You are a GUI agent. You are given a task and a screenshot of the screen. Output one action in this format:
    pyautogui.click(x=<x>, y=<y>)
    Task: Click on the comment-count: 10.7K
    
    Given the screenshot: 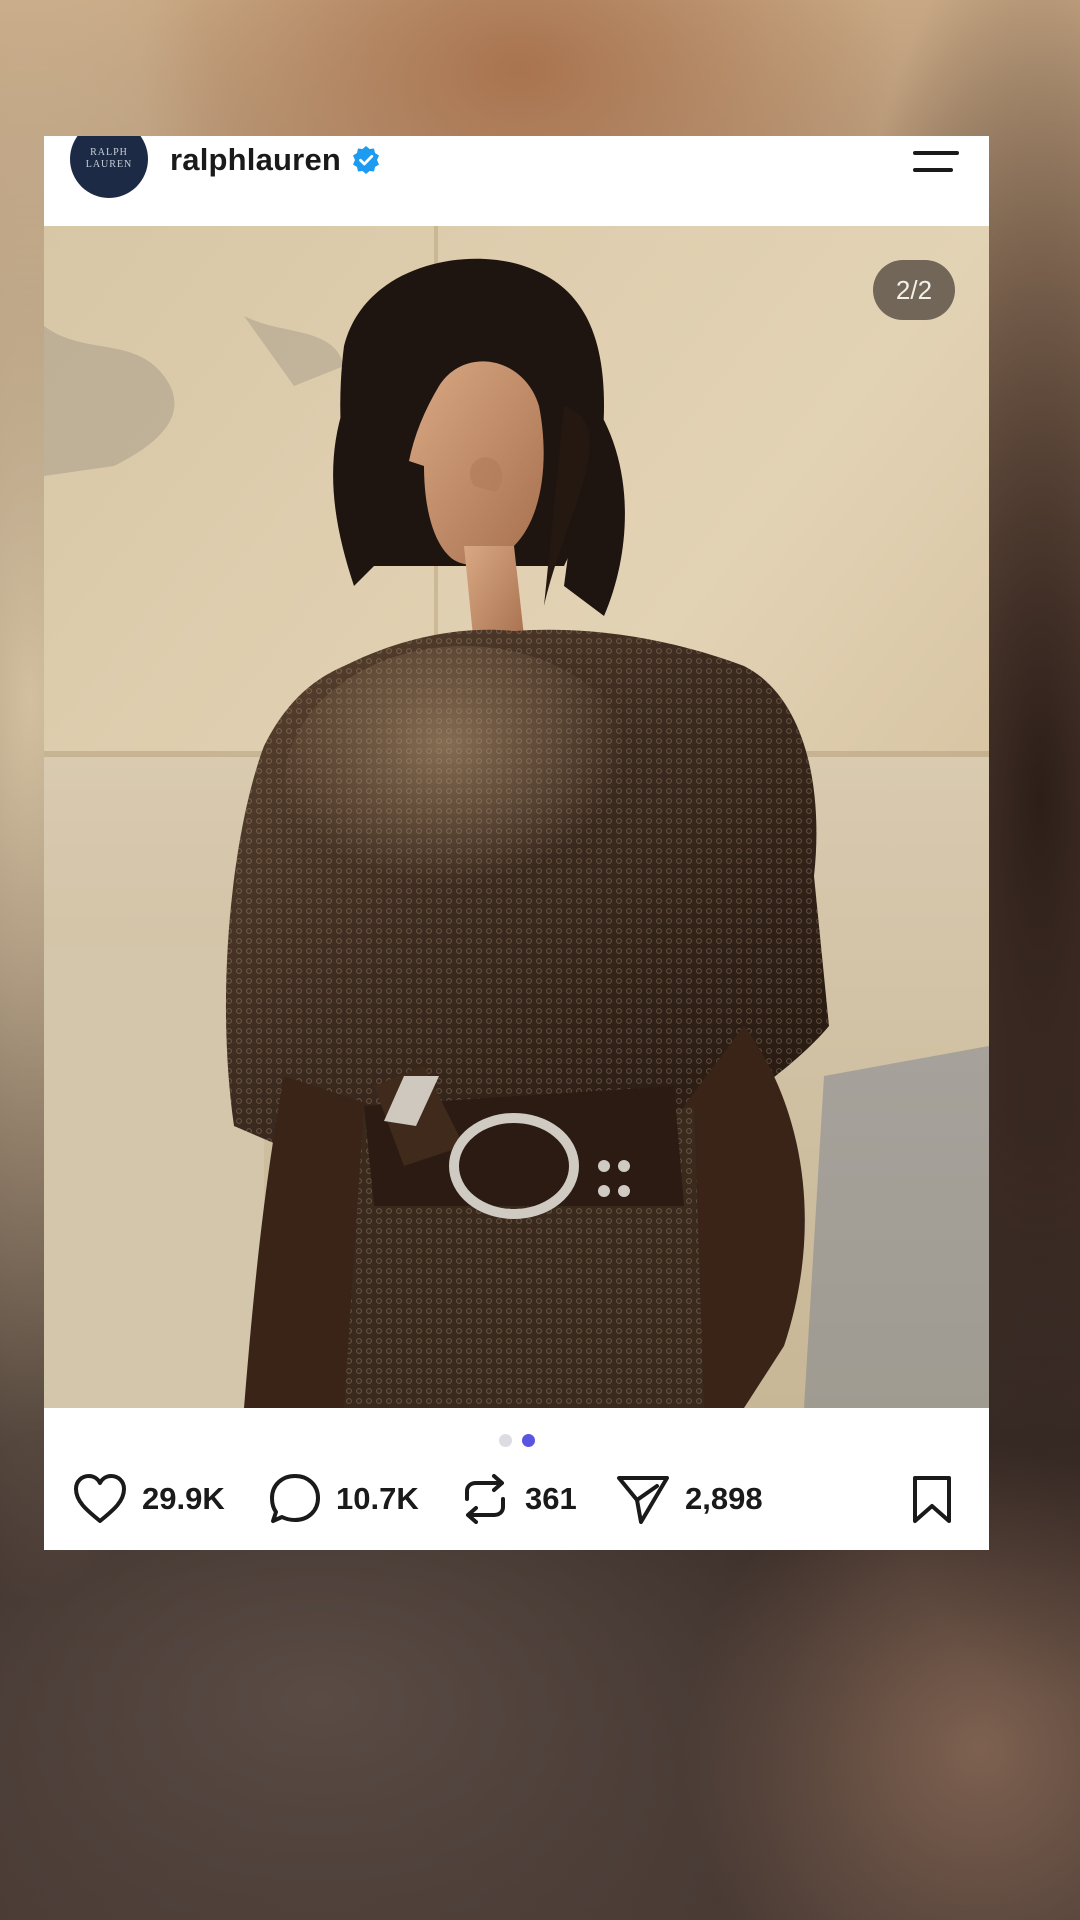 What is the action you would take?
    pyautogui.click(x=377, y=1498)
    